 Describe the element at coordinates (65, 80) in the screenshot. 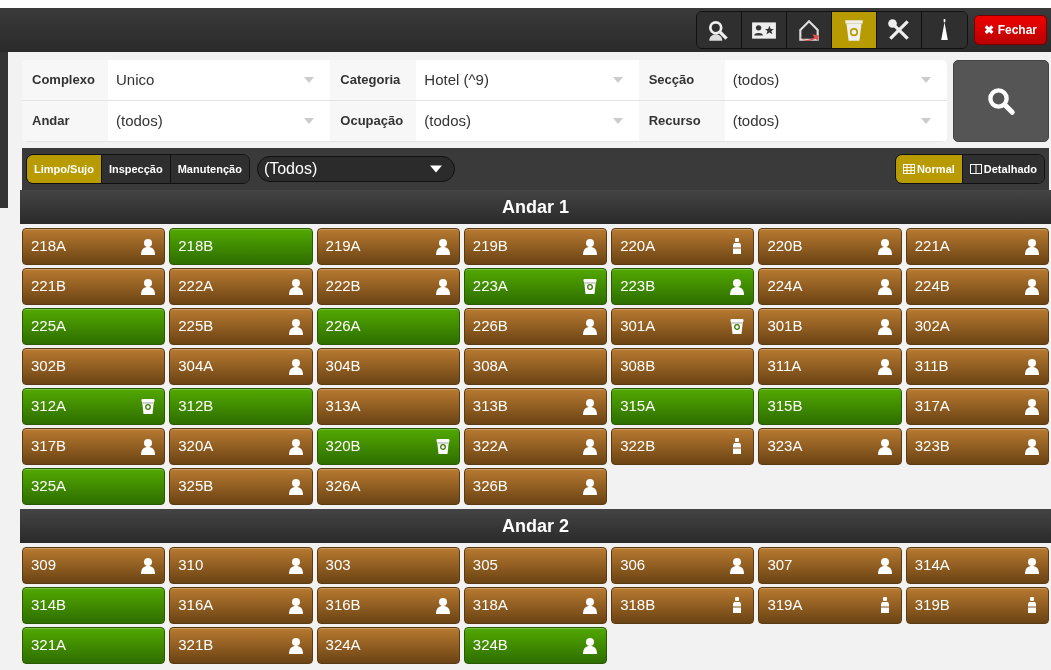

I see `filter-label: Complexo` at that location.